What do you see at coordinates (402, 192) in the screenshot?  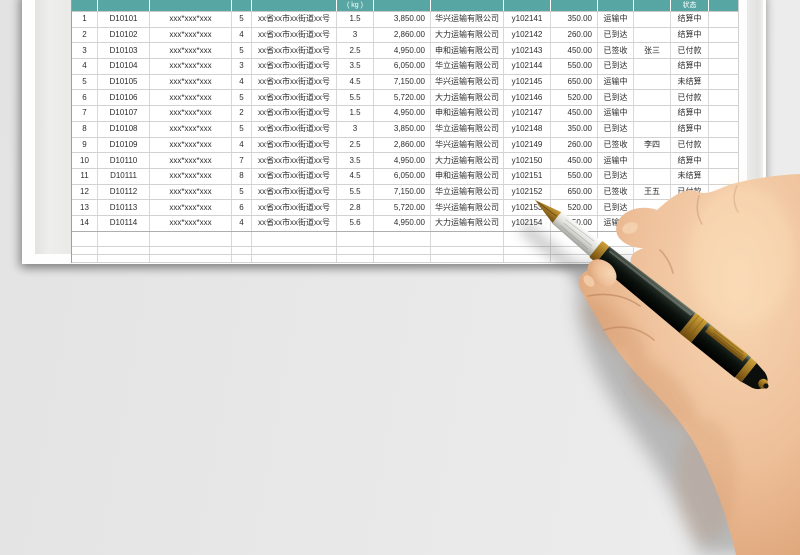 I see `cell-amount: 7,150.00` at bounding box center [402, 192].